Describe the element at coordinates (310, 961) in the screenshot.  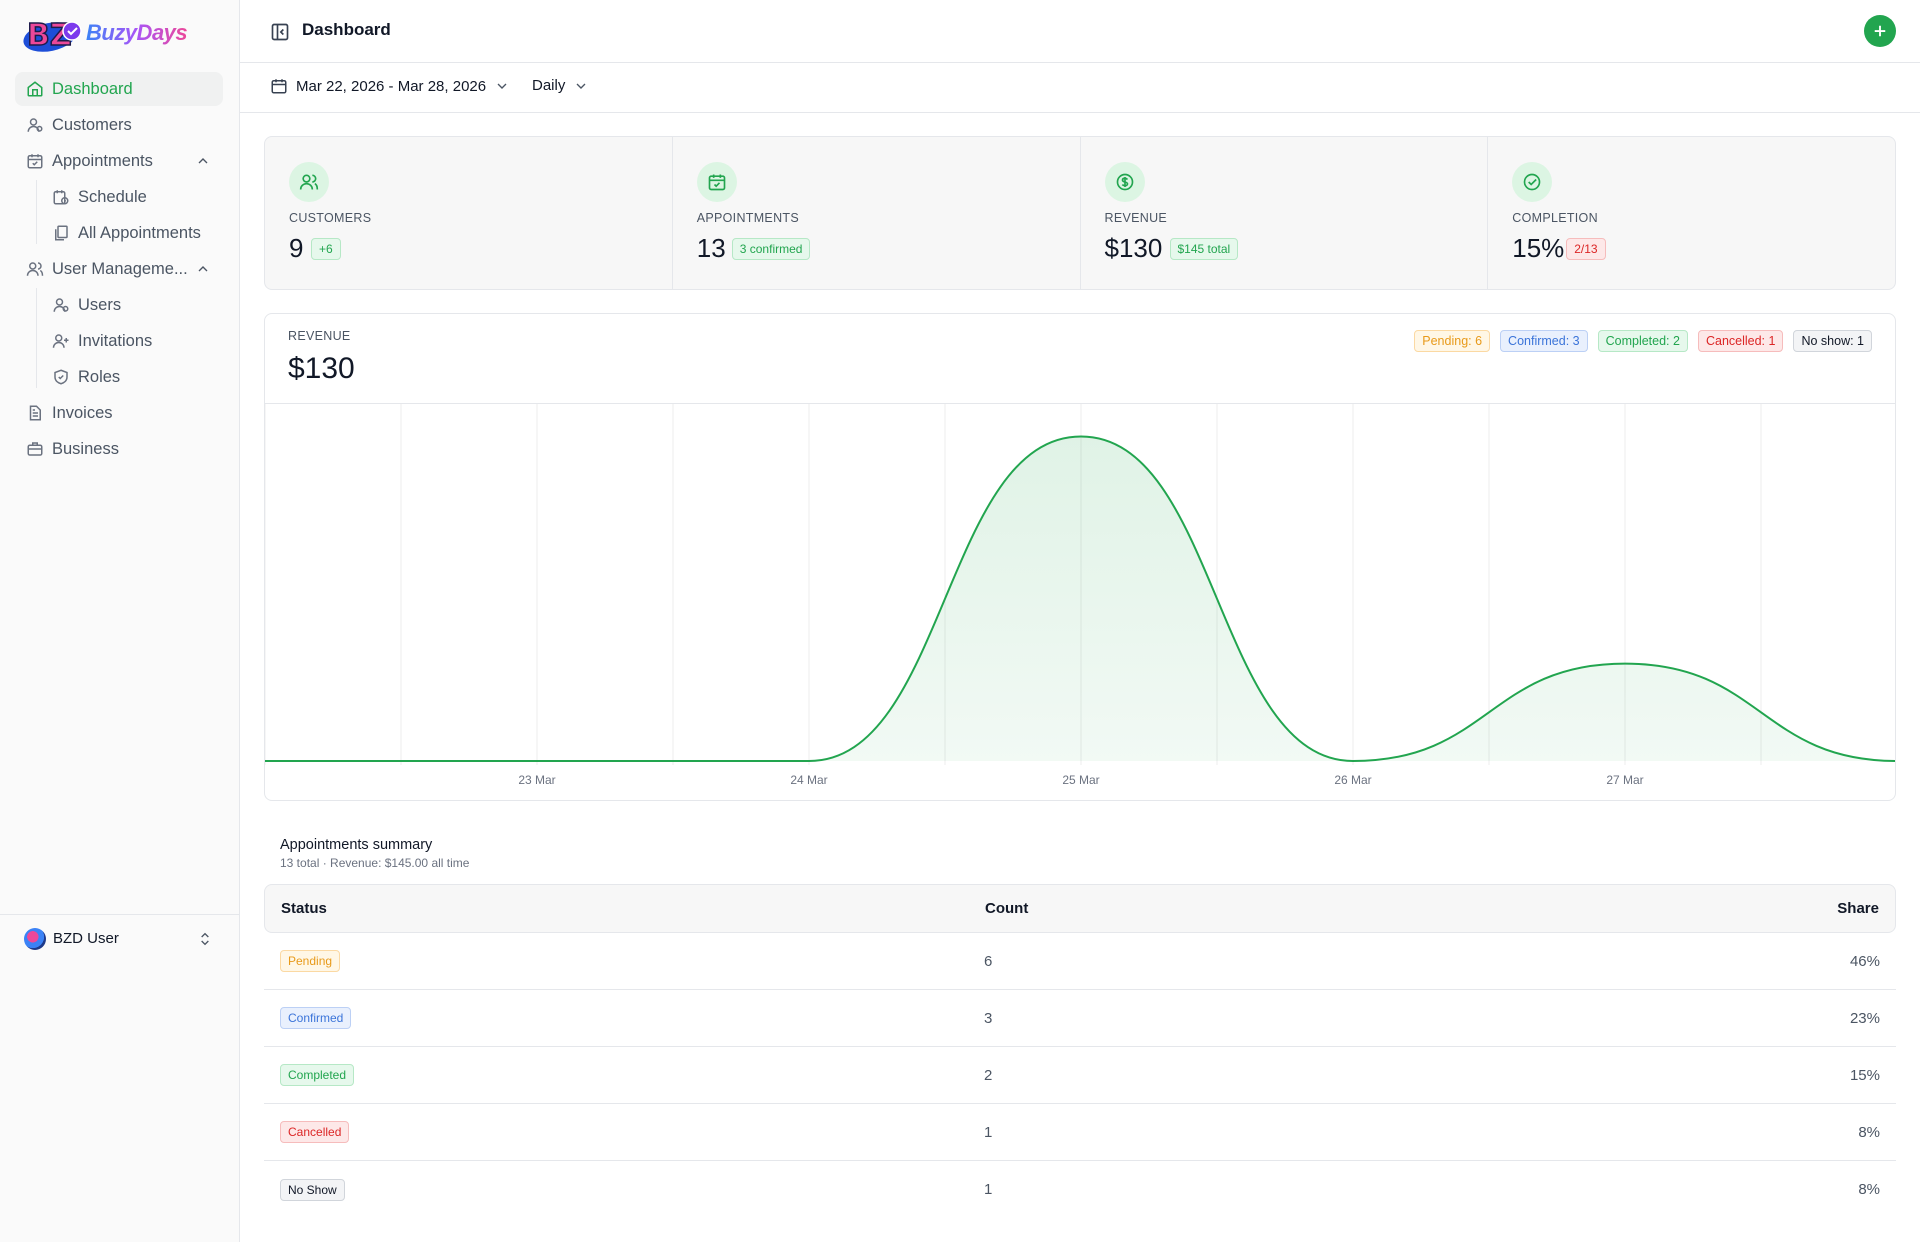
I see `status-badge: Pending` at that location.